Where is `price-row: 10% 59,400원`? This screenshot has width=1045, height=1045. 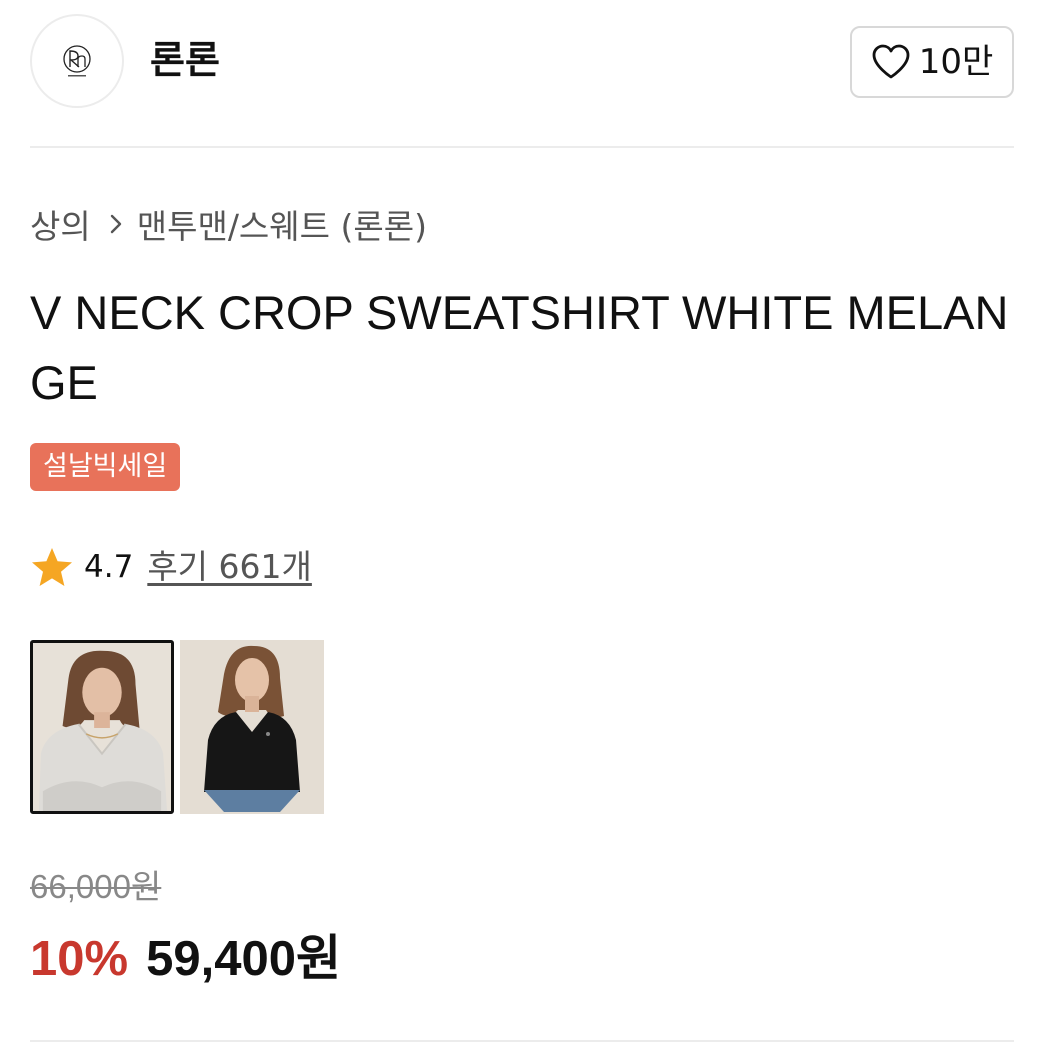 price-row: 10% 59,400원 is located at coordinates (185, 959).